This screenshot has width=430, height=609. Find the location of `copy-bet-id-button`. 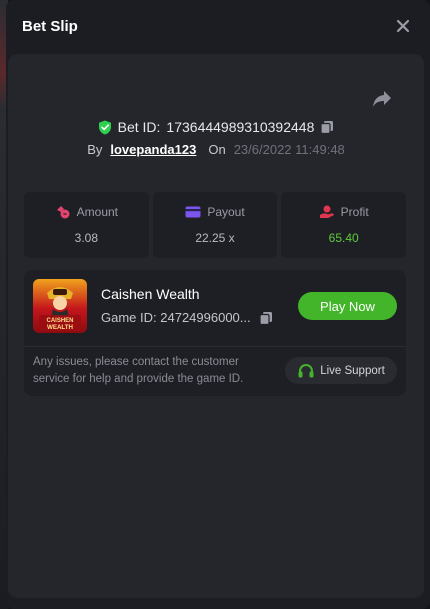

copy-bet-id-button is located at coordinates (327, 127).